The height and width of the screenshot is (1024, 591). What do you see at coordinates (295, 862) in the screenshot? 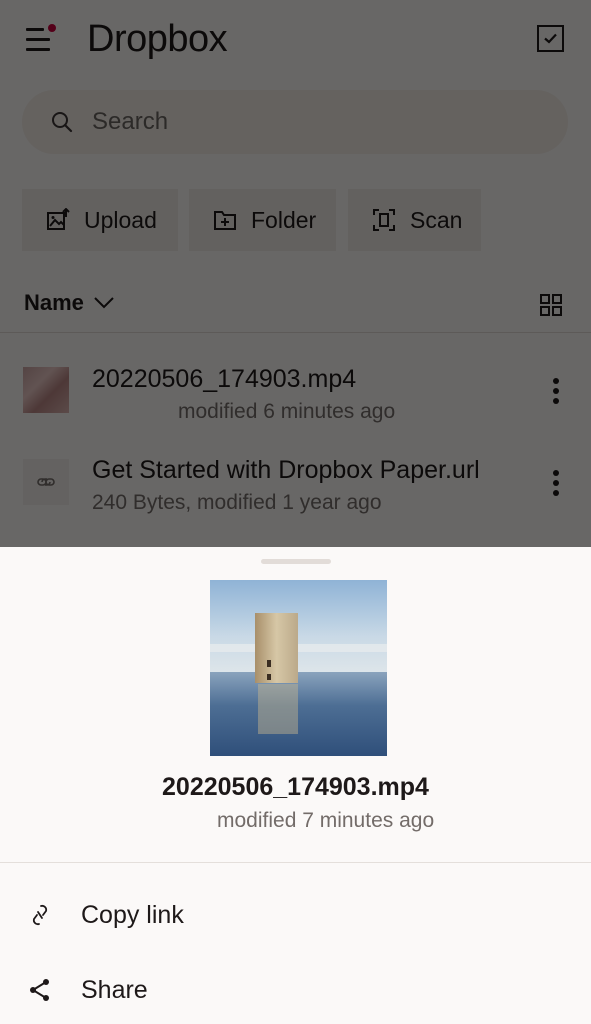
I see `sheet-divider` at bounding box center [295, 862].